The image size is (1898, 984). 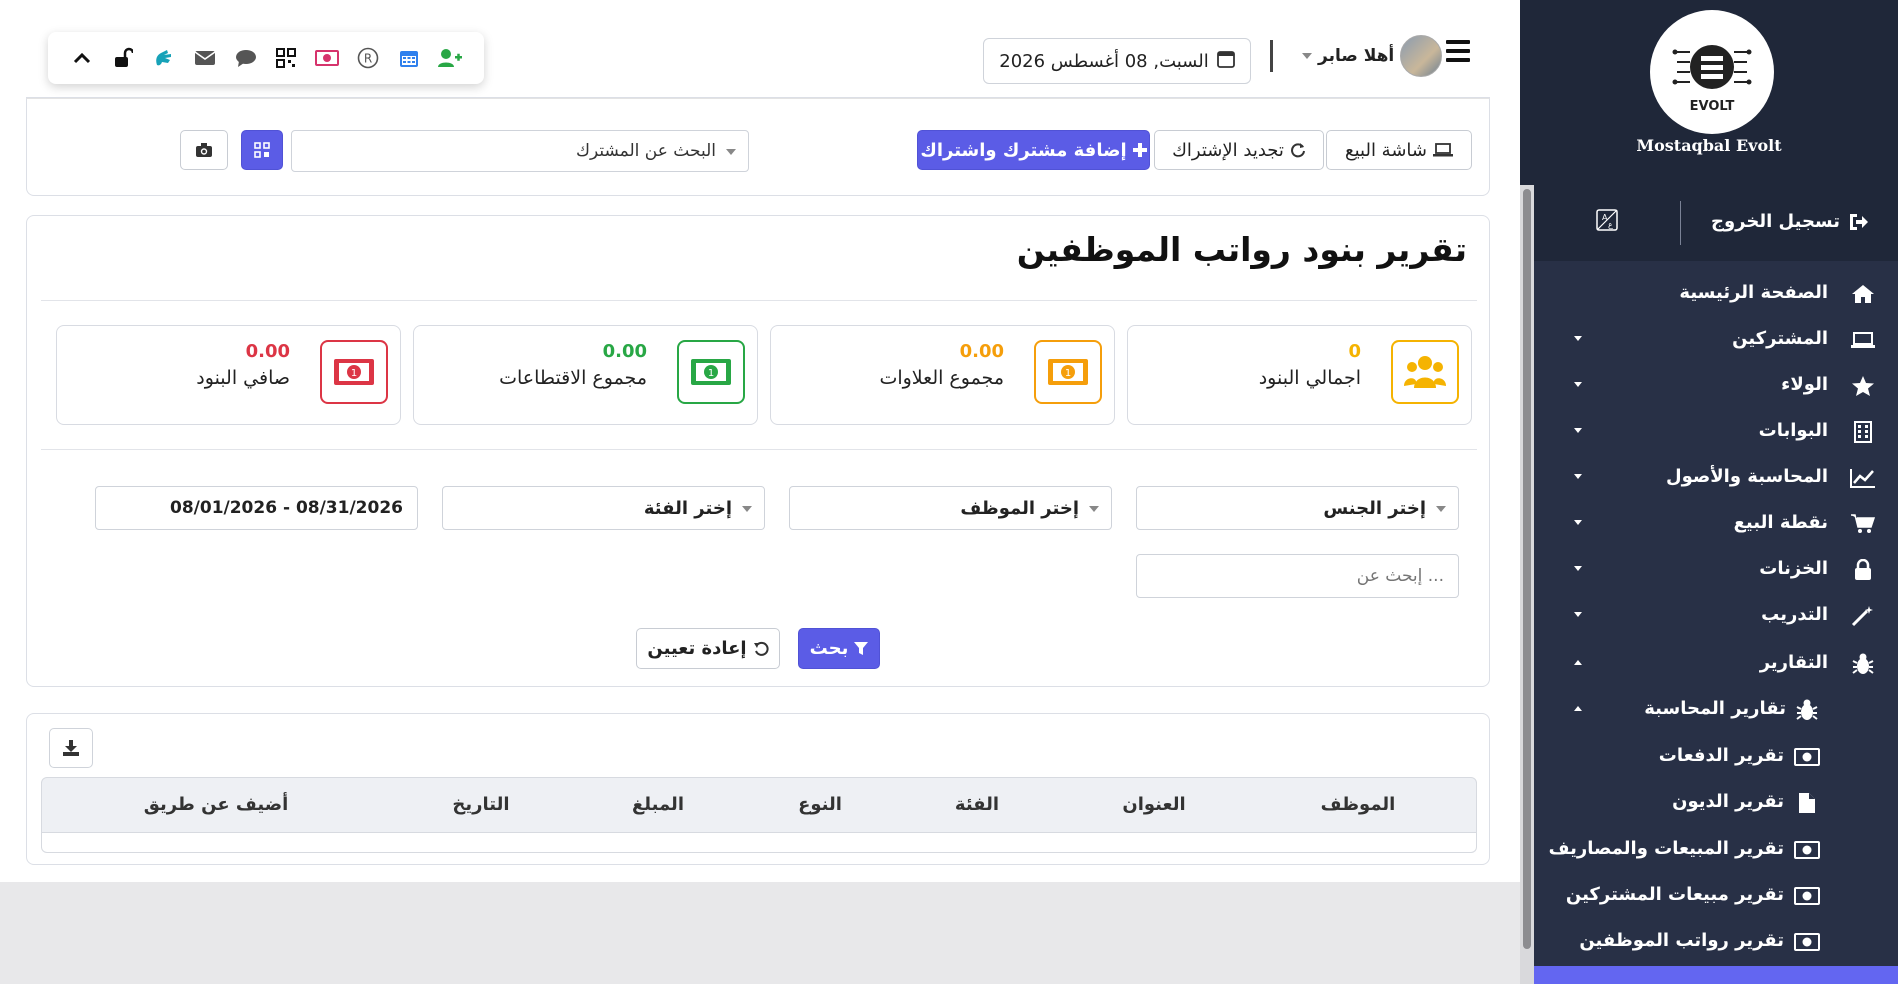 I want to click on column-header: المبلغ, so click(x=658, y=804).